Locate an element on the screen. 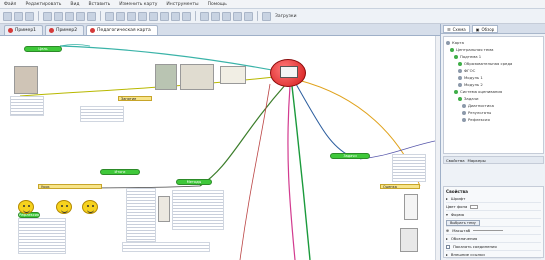 This screenshot has height=260, width=545. menu-help: Помощь is located at coordinates (217, 4).